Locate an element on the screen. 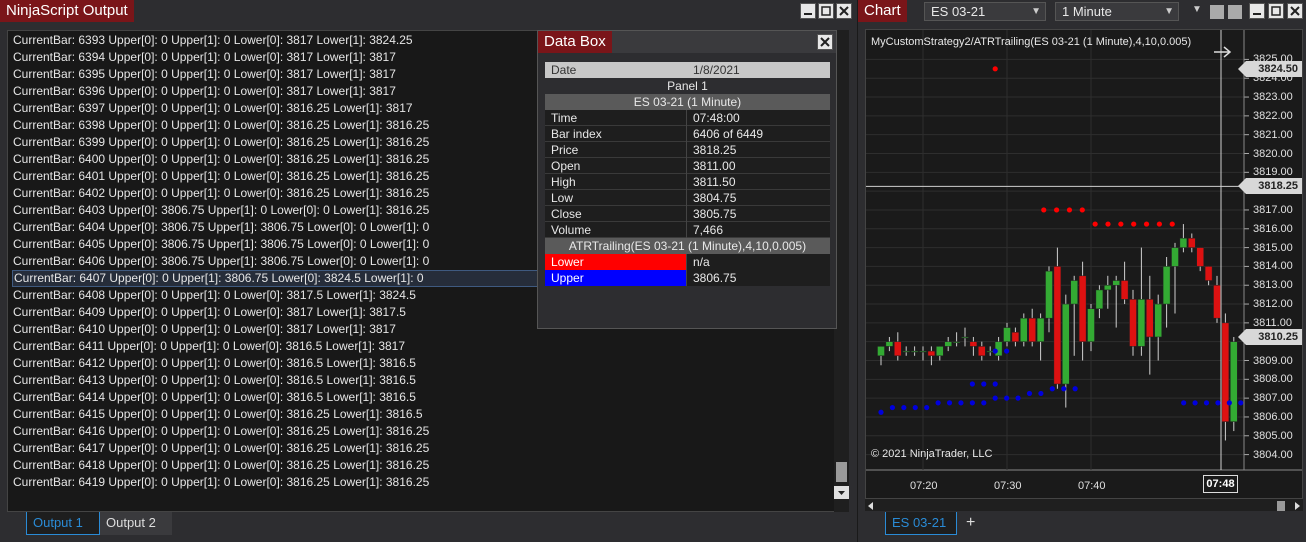 The height and width of the screenshot is (542, 1306). date-value: 1/8/2021 is located at coordinates (716, 70).